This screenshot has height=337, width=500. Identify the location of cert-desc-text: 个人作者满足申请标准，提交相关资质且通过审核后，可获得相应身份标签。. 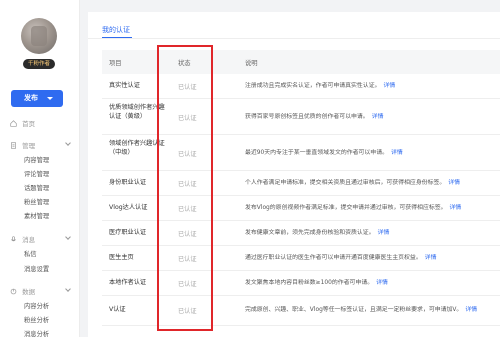
(345, 183).